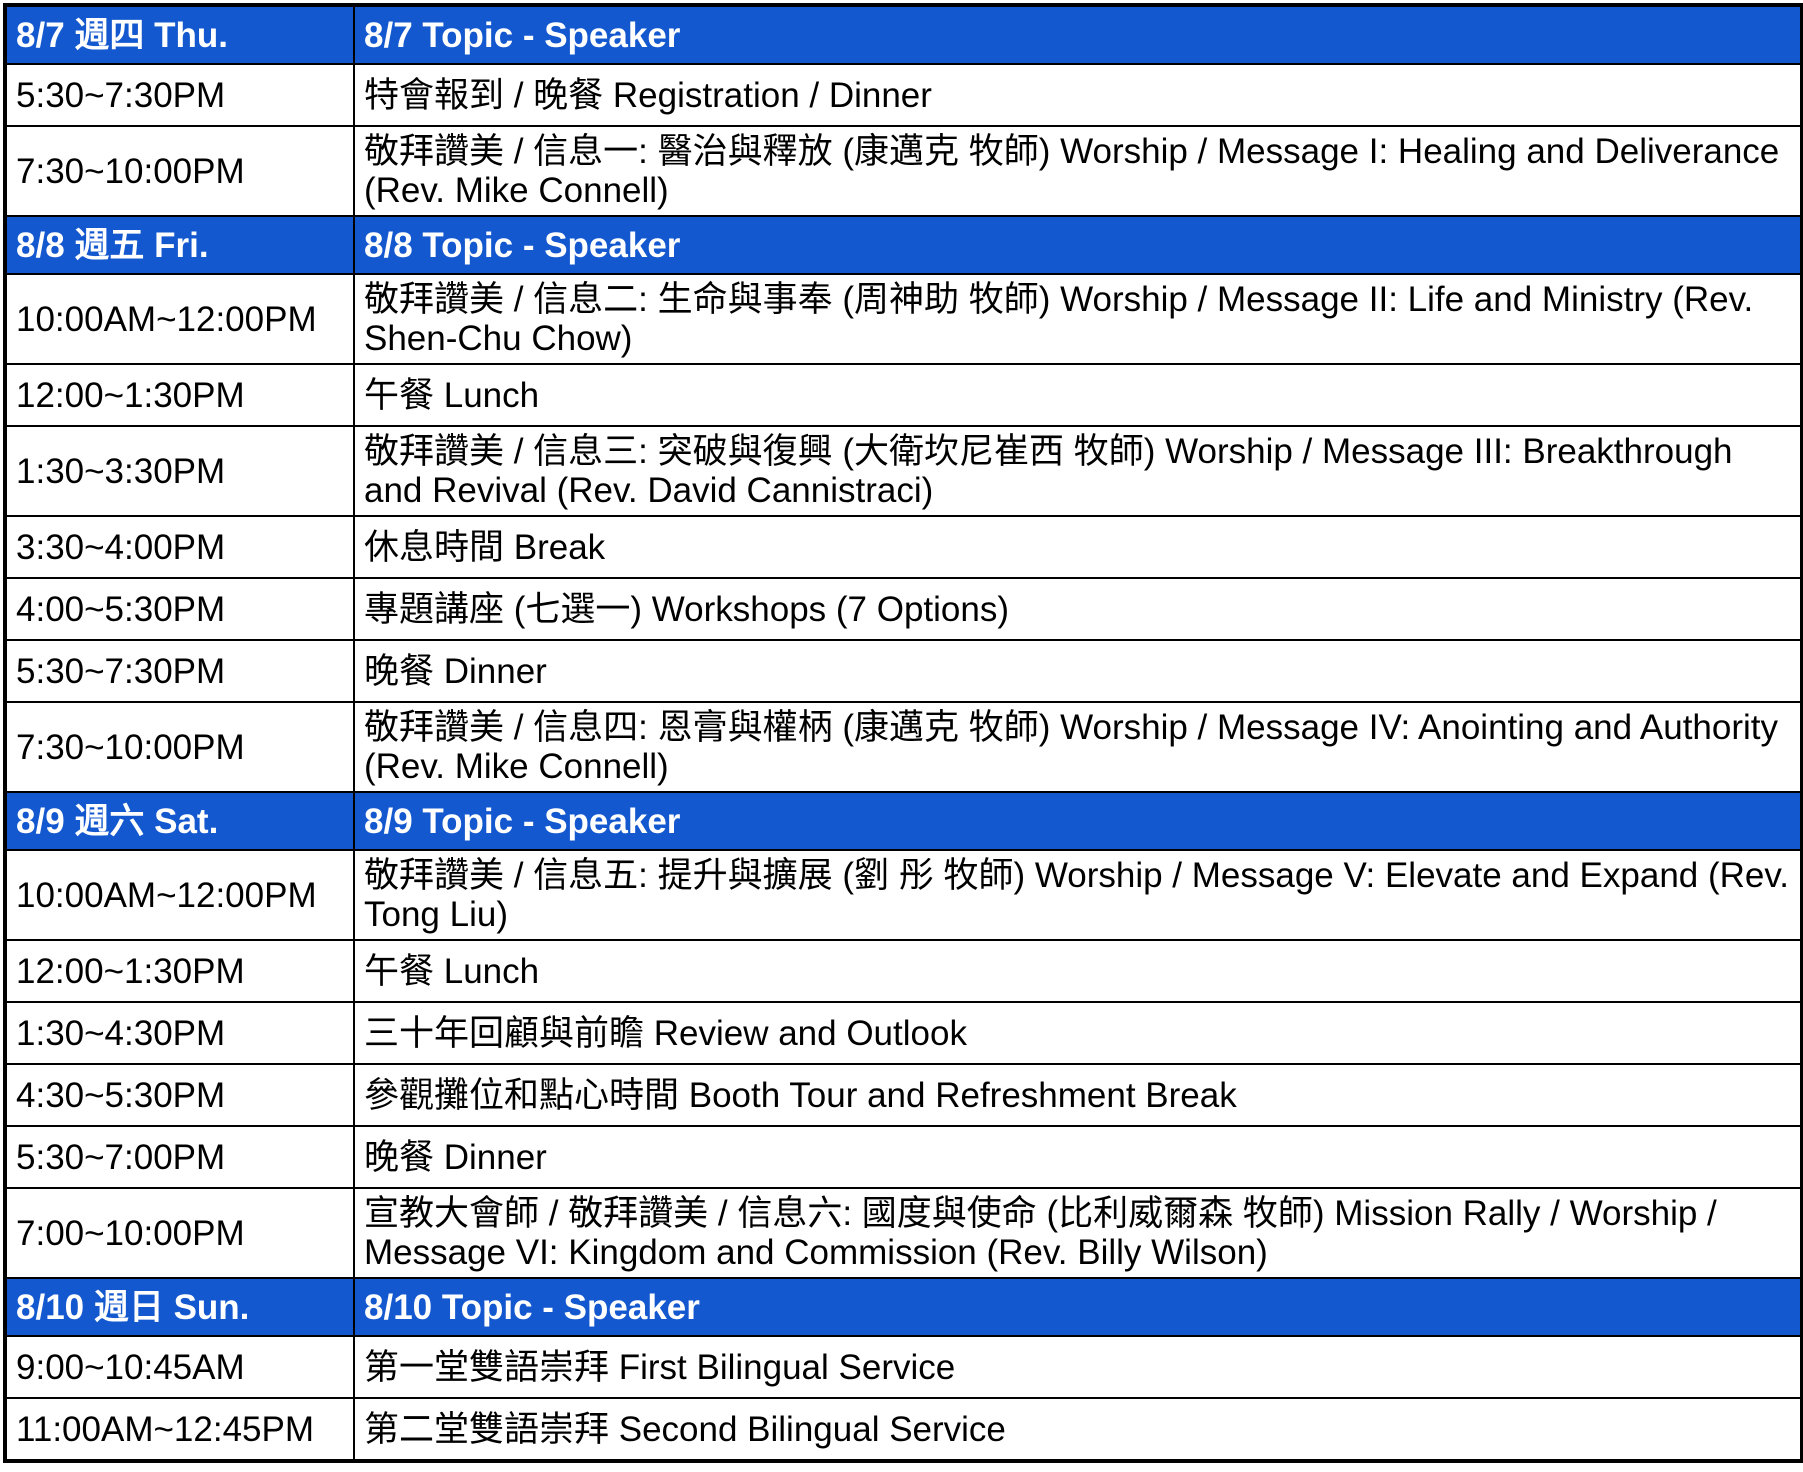  What do you see at coordinates (1078, 547) in the screenshot?
I see `description-cell: 休息時間 Break` at bounding box center [1078, 547].